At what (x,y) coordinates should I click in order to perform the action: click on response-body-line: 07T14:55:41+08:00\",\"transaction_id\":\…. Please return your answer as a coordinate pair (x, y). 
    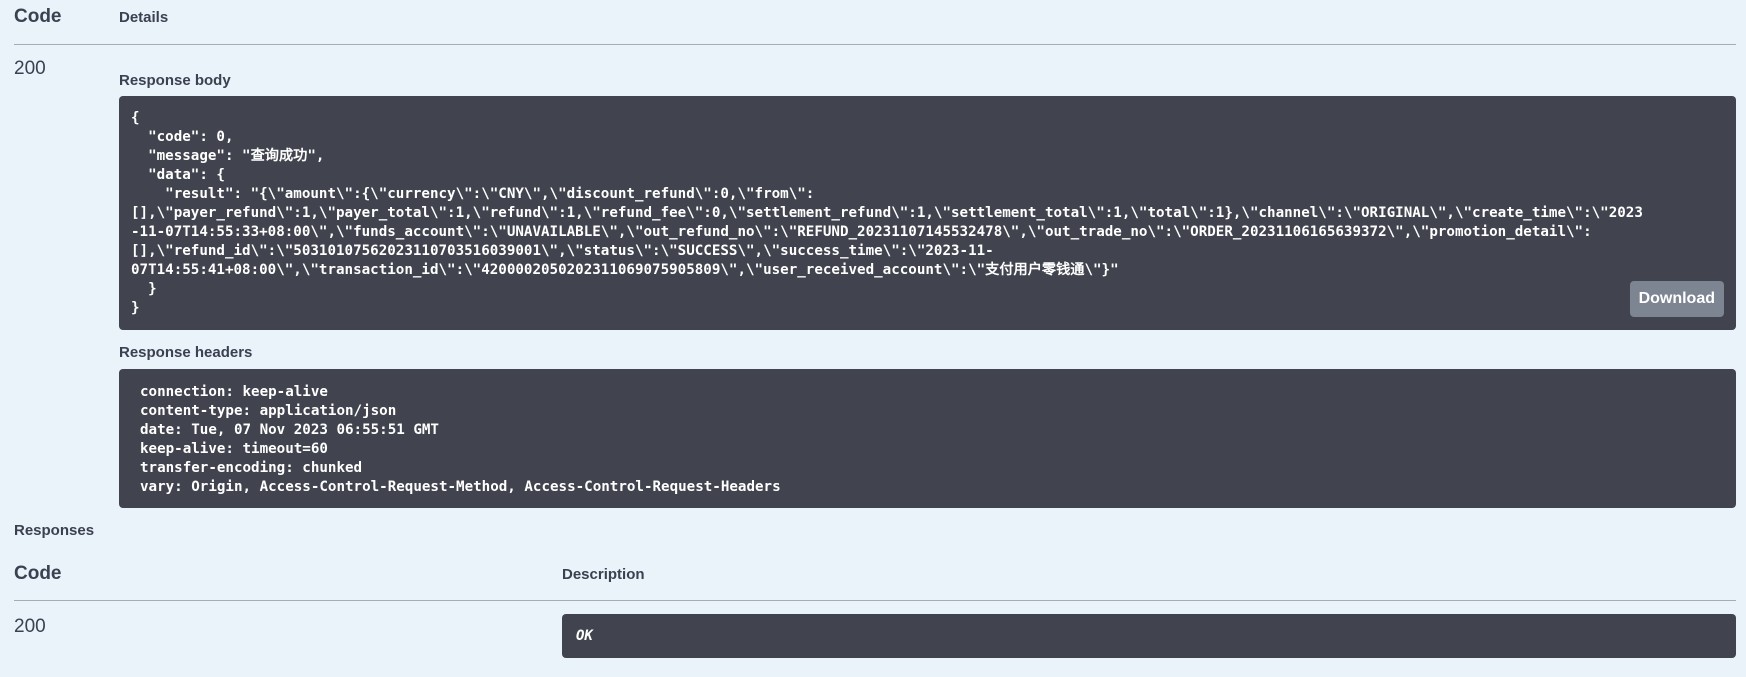
    Looking at the image, I should click on (625, 270).